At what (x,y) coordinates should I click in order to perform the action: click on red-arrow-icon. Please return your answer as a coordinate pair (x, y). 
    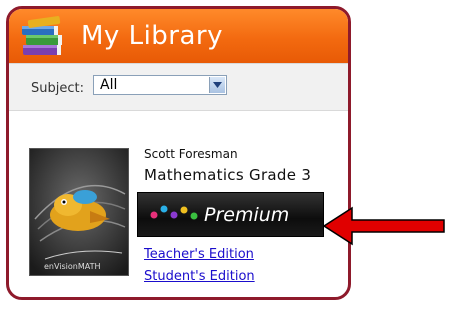
    Looking at the image, I should click on (383, 226).